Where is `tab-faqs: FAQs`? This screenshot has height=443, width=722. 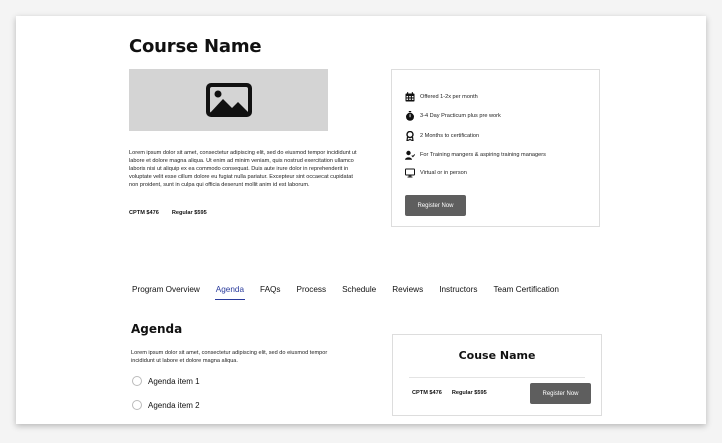
tab-faqs: FAQs is located at coordinates (270, 292).